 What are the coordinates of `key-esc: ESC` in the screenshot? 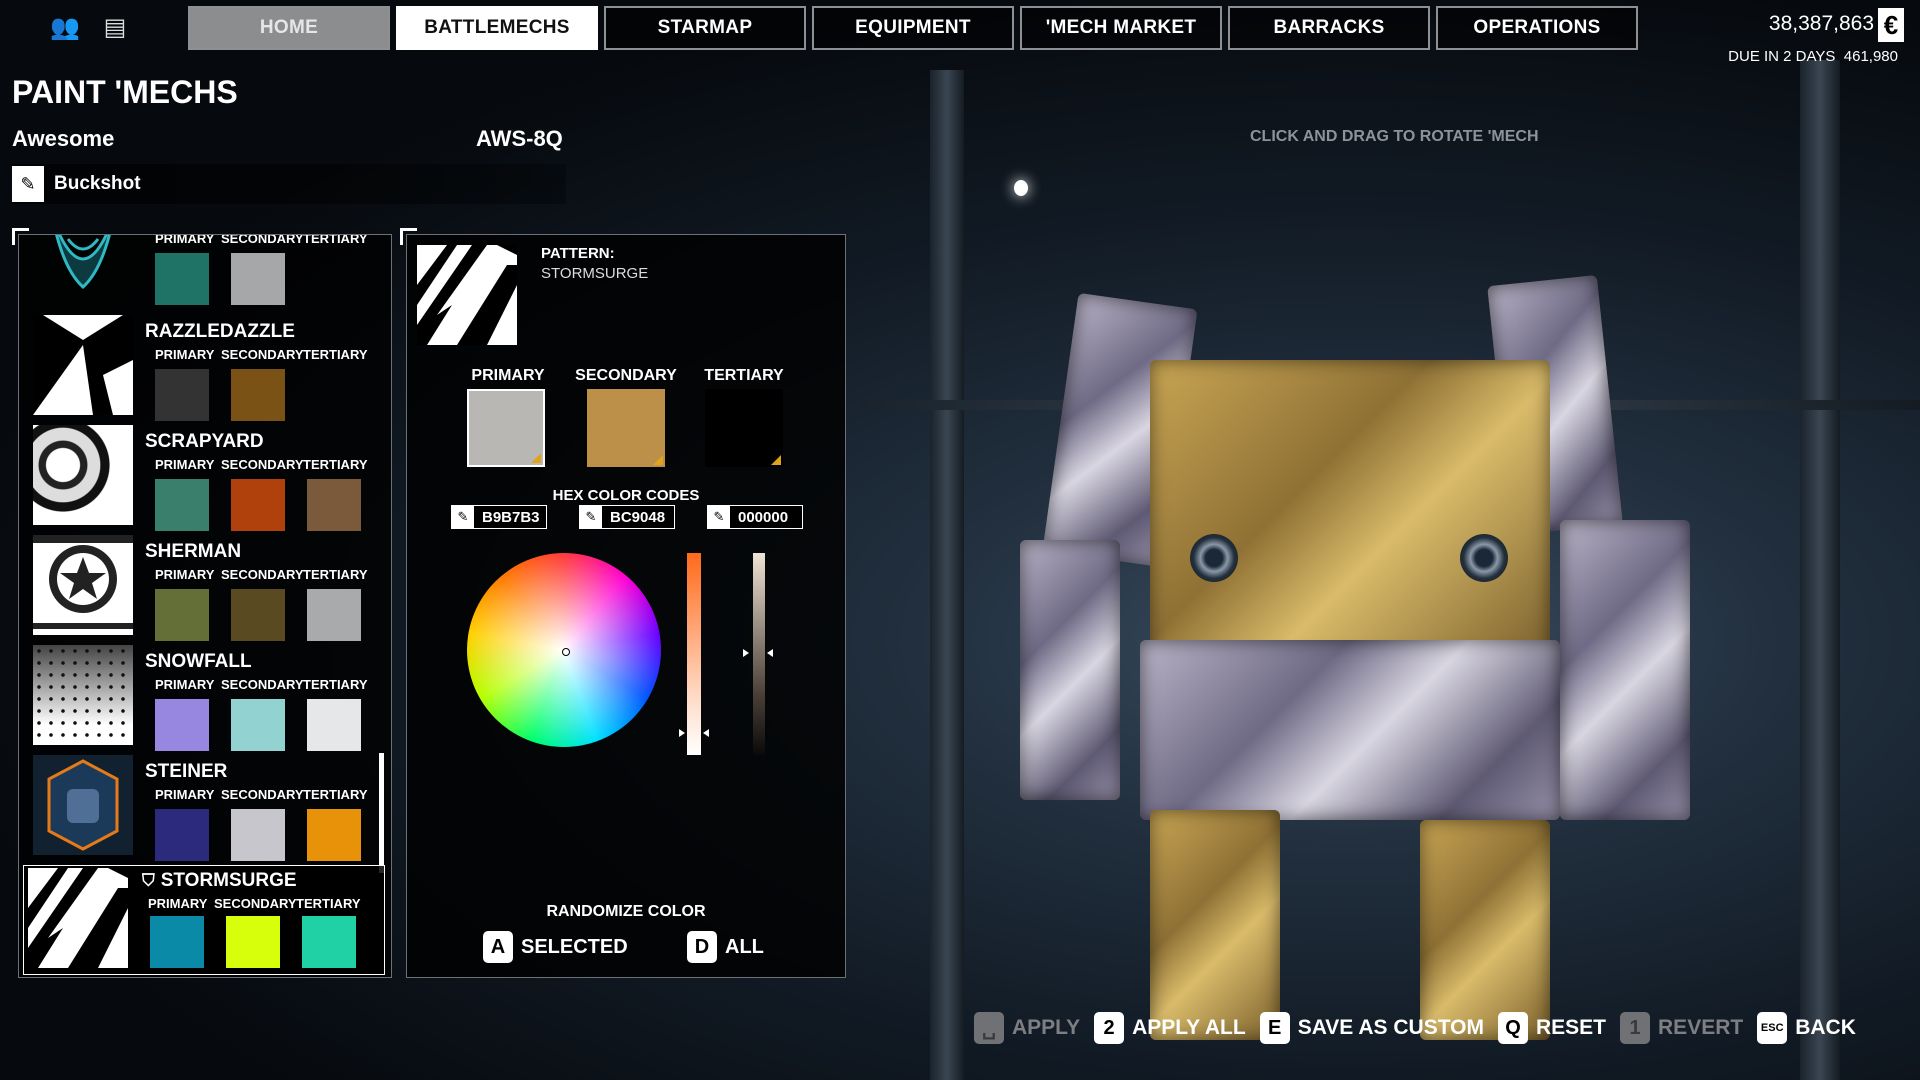 It's located at (1772, 1028).